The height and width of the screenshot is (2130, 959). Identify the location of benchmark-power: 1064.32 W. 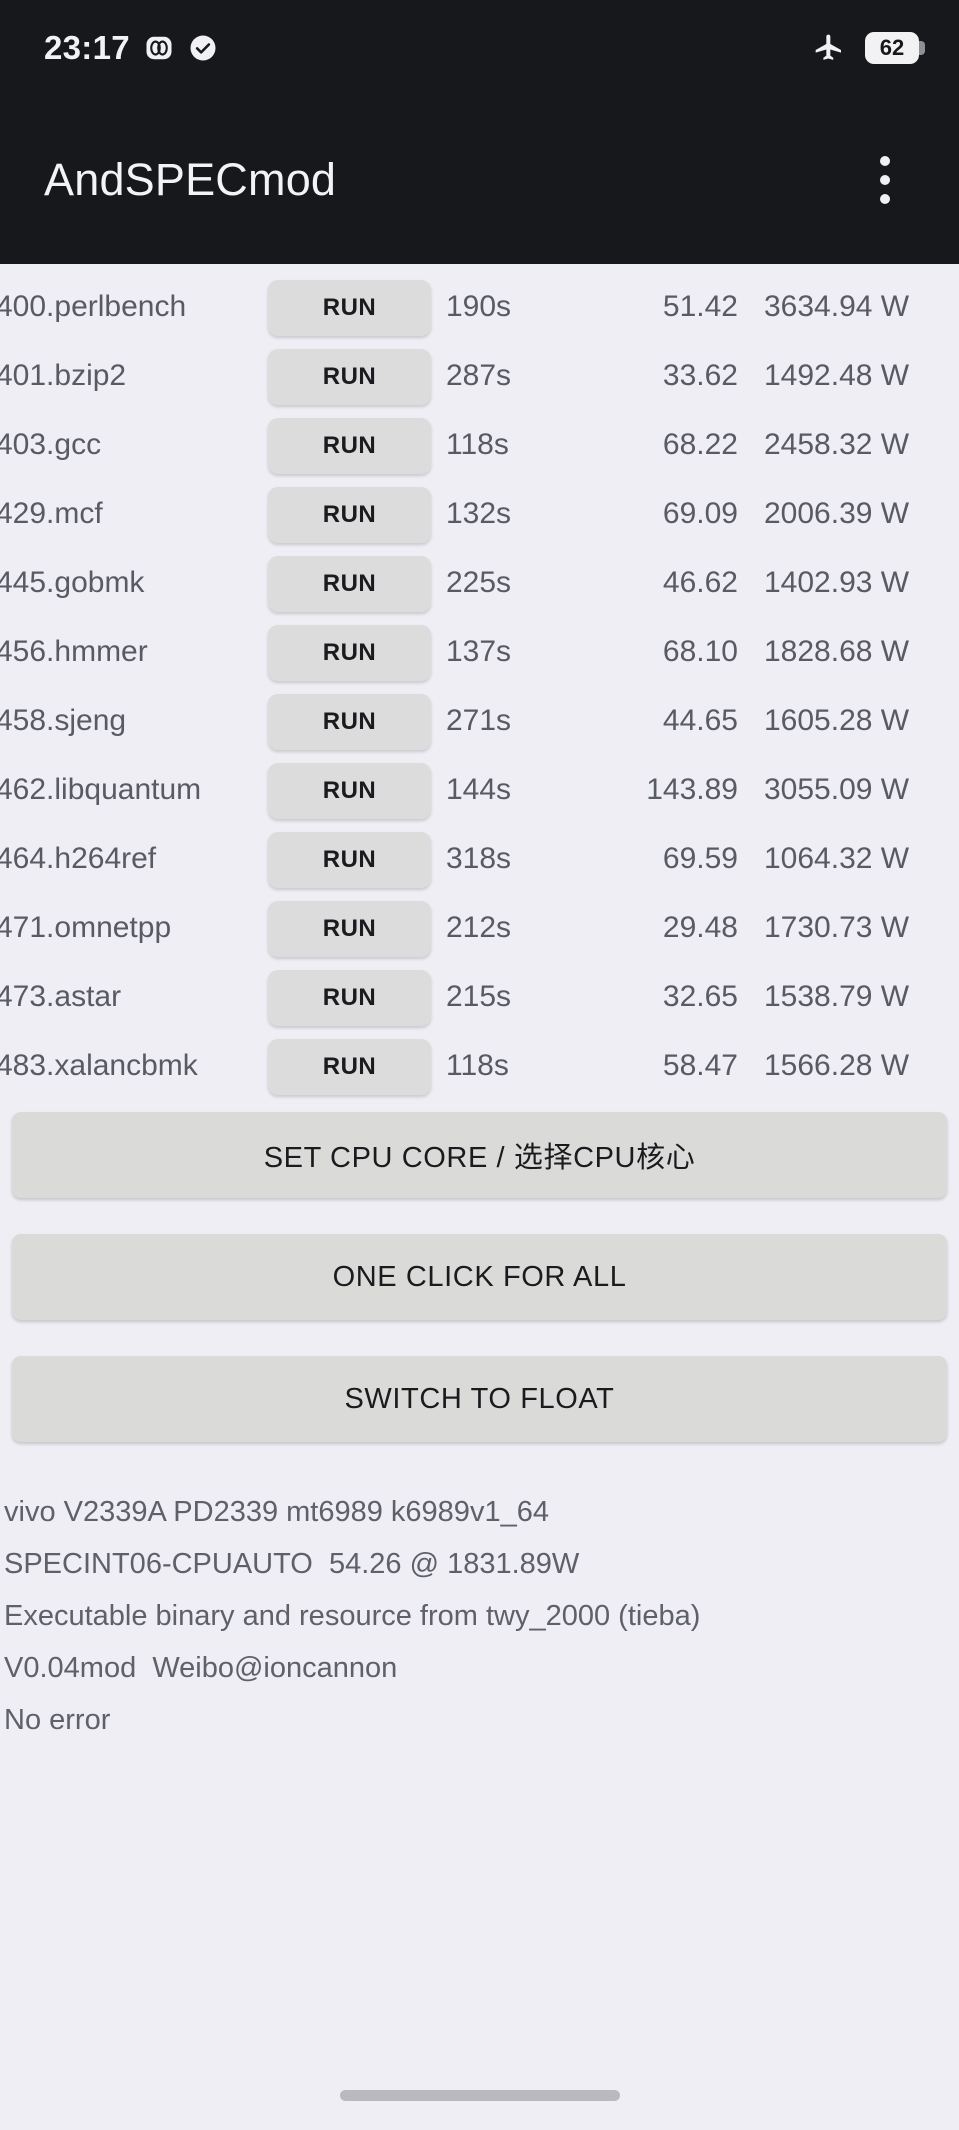
(837, 858).